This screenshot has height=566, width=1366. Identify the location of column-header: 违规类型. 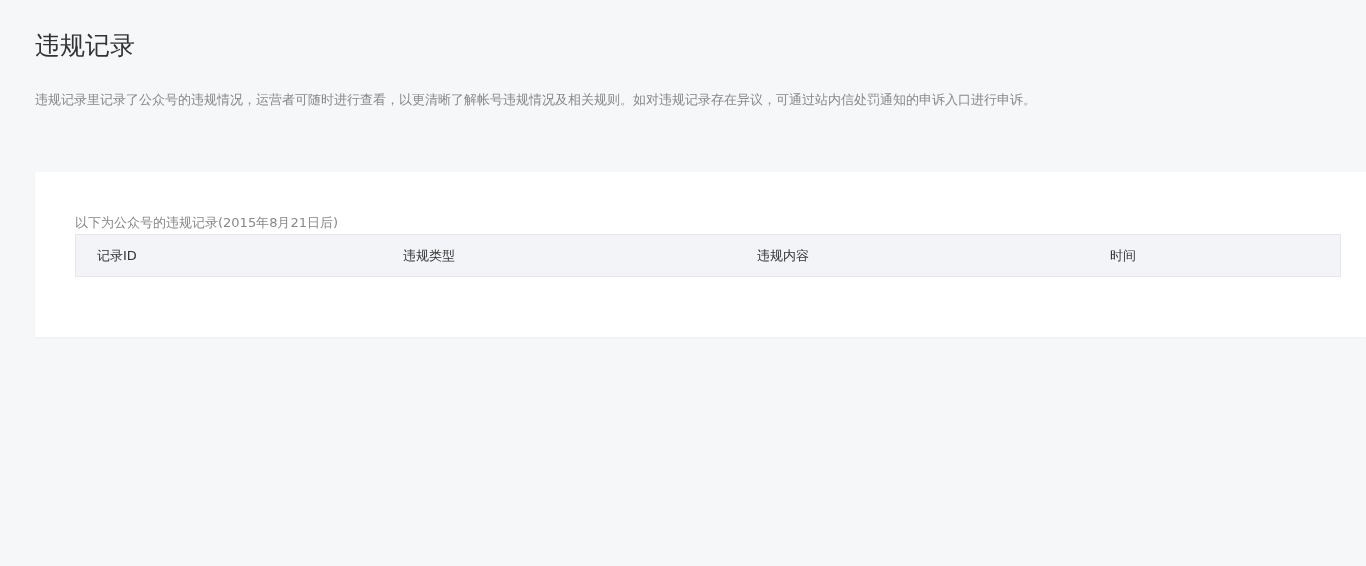
(429, 255).